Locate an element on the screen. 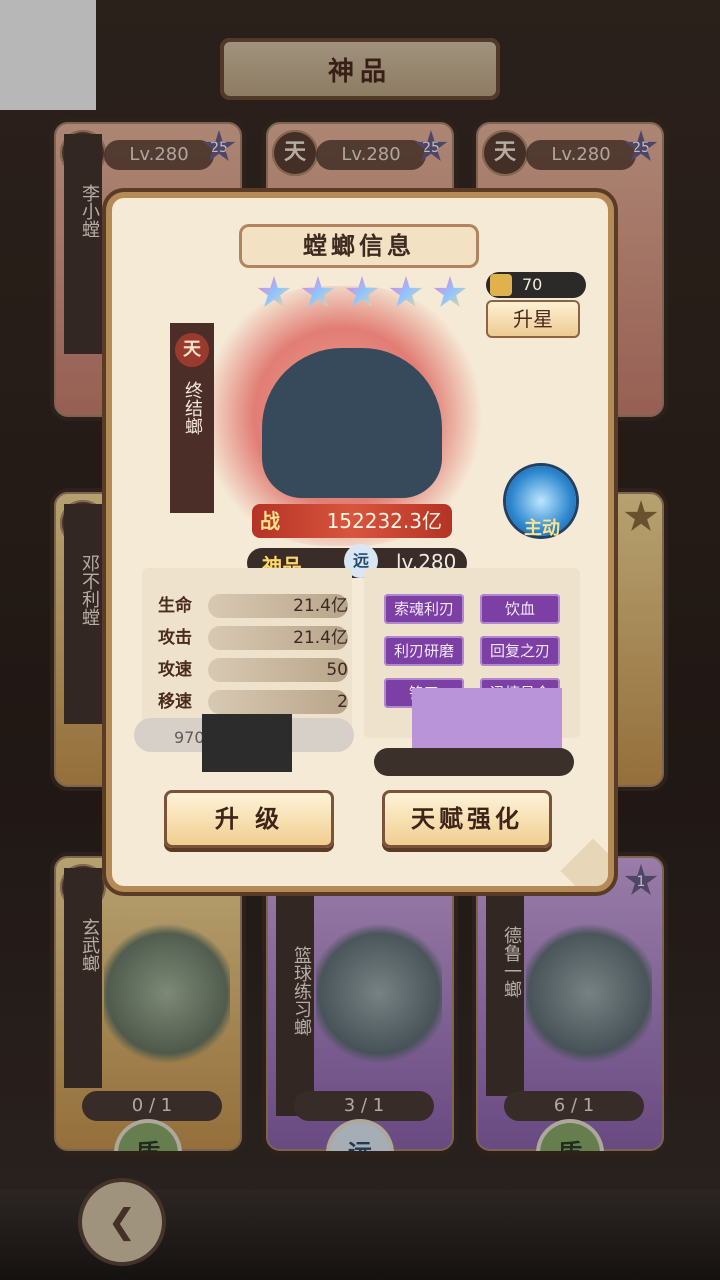  skill-tag: 利刃研磨 is located at coordinates (424, 651).